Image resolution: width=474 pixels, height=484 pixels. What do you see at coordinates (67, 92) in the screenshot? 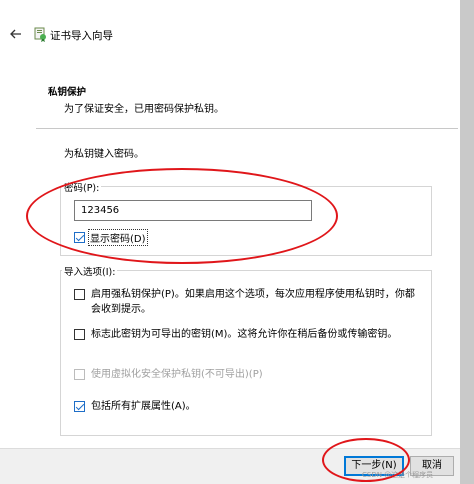
I see `page-title: 私钥保护` at bounding box center [67, 92].